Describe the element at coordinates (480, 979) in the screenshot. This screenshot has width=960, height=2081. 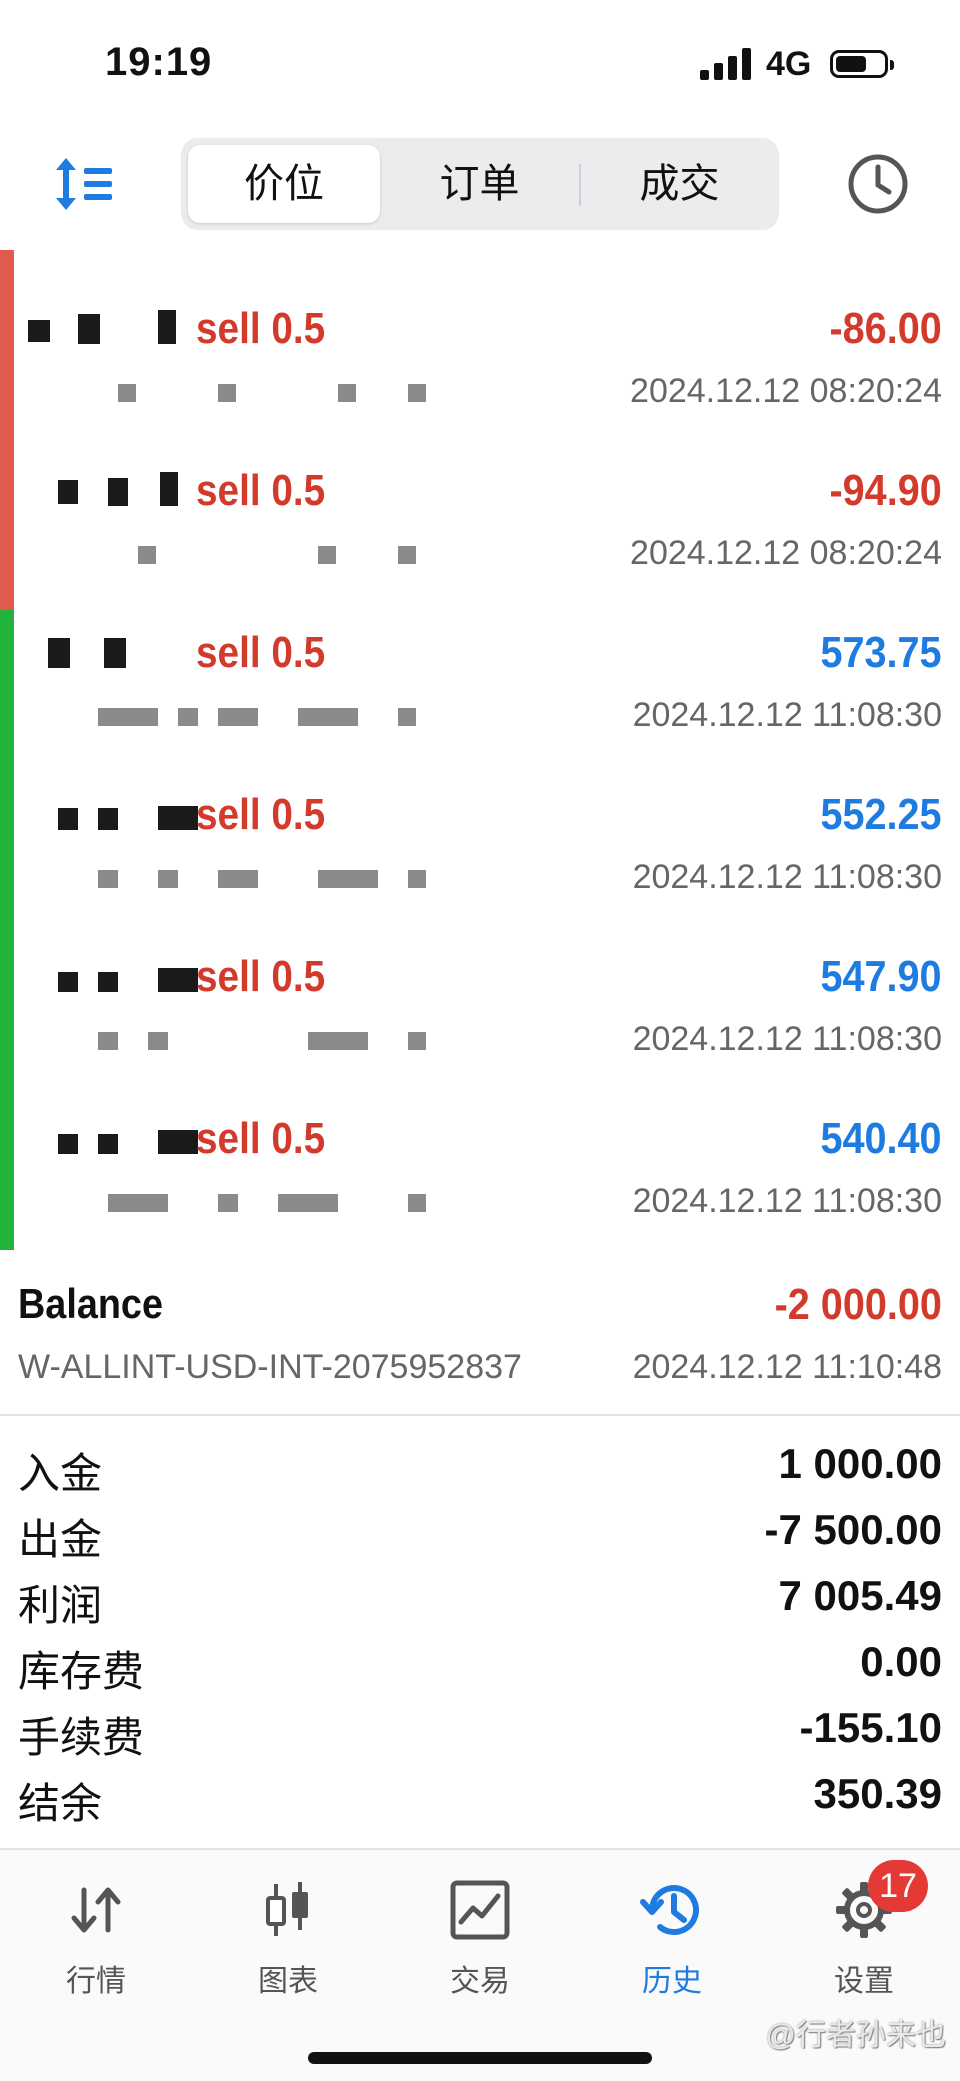
I see `trade-row: sell 0.5 547.90 2024.12.12 11:08:30` at that location.